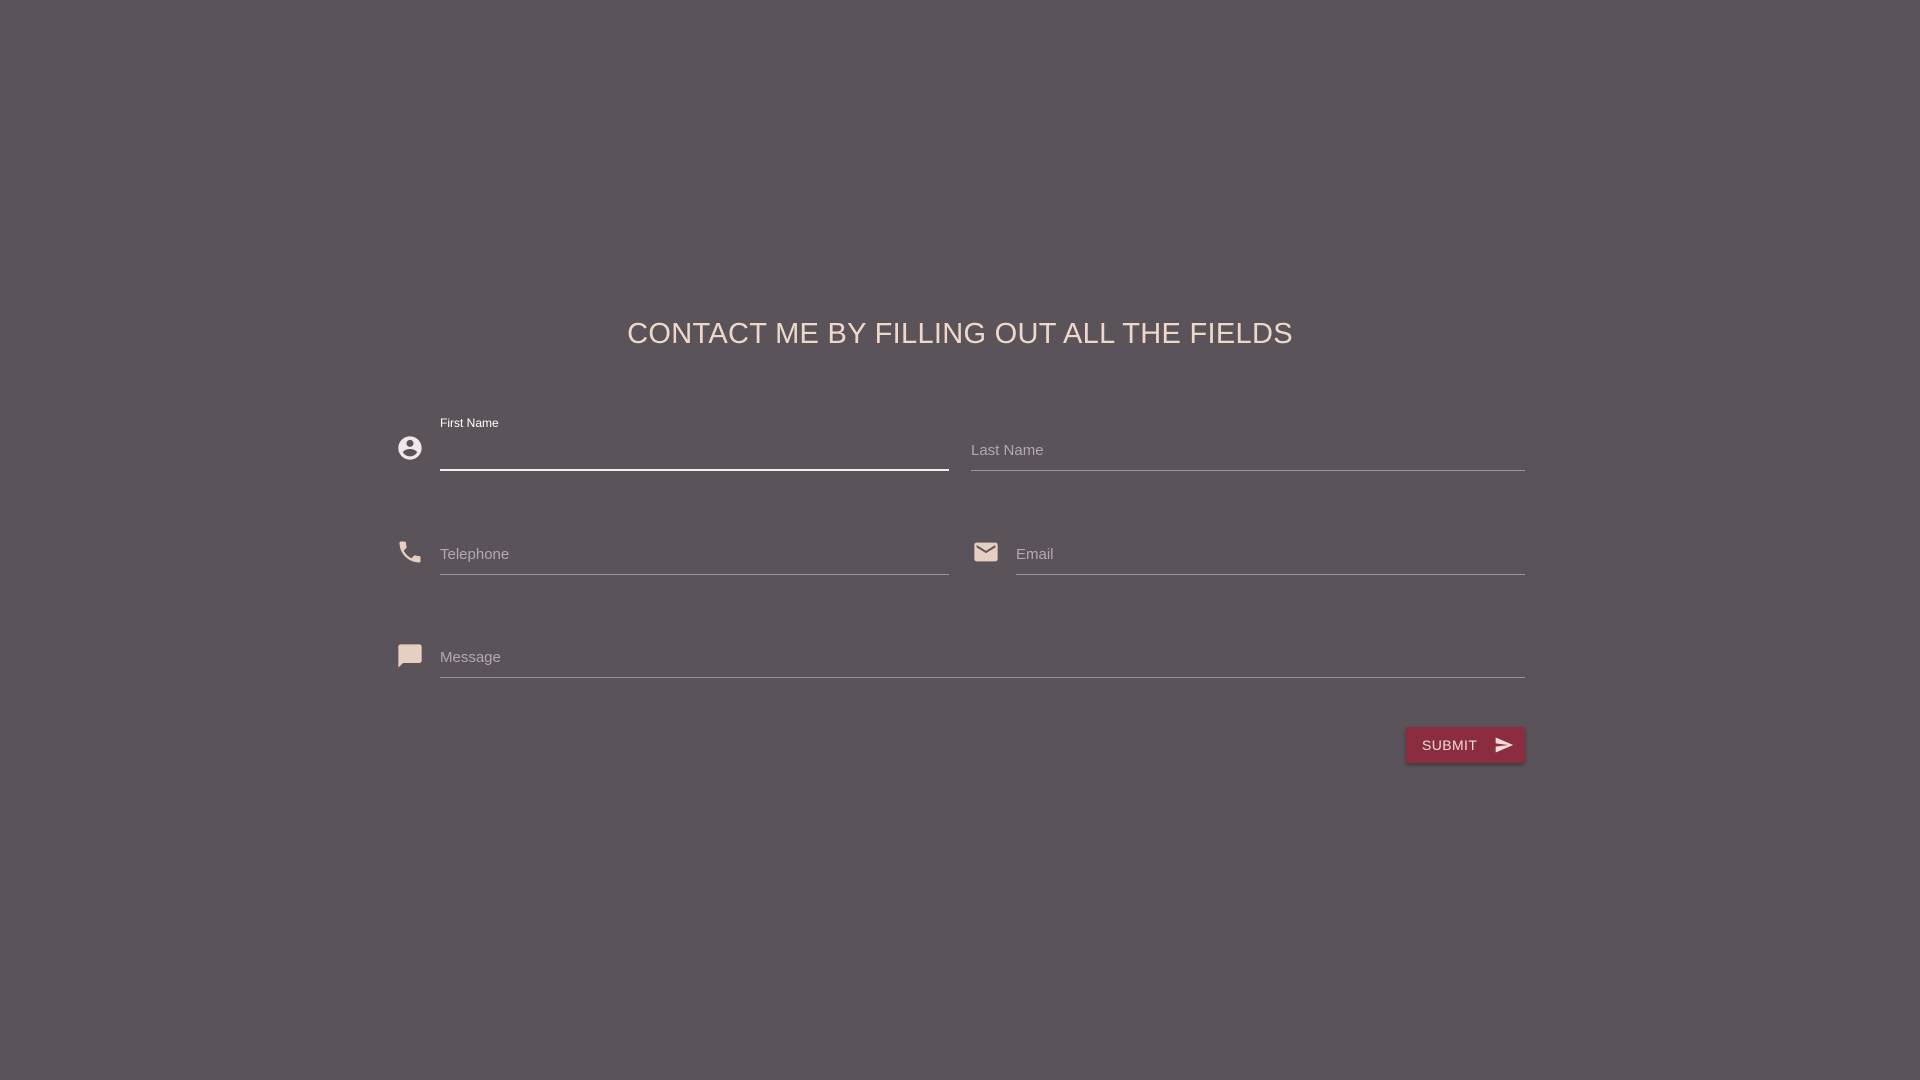  I want to click on last-name-underline, so click(1248, 470).